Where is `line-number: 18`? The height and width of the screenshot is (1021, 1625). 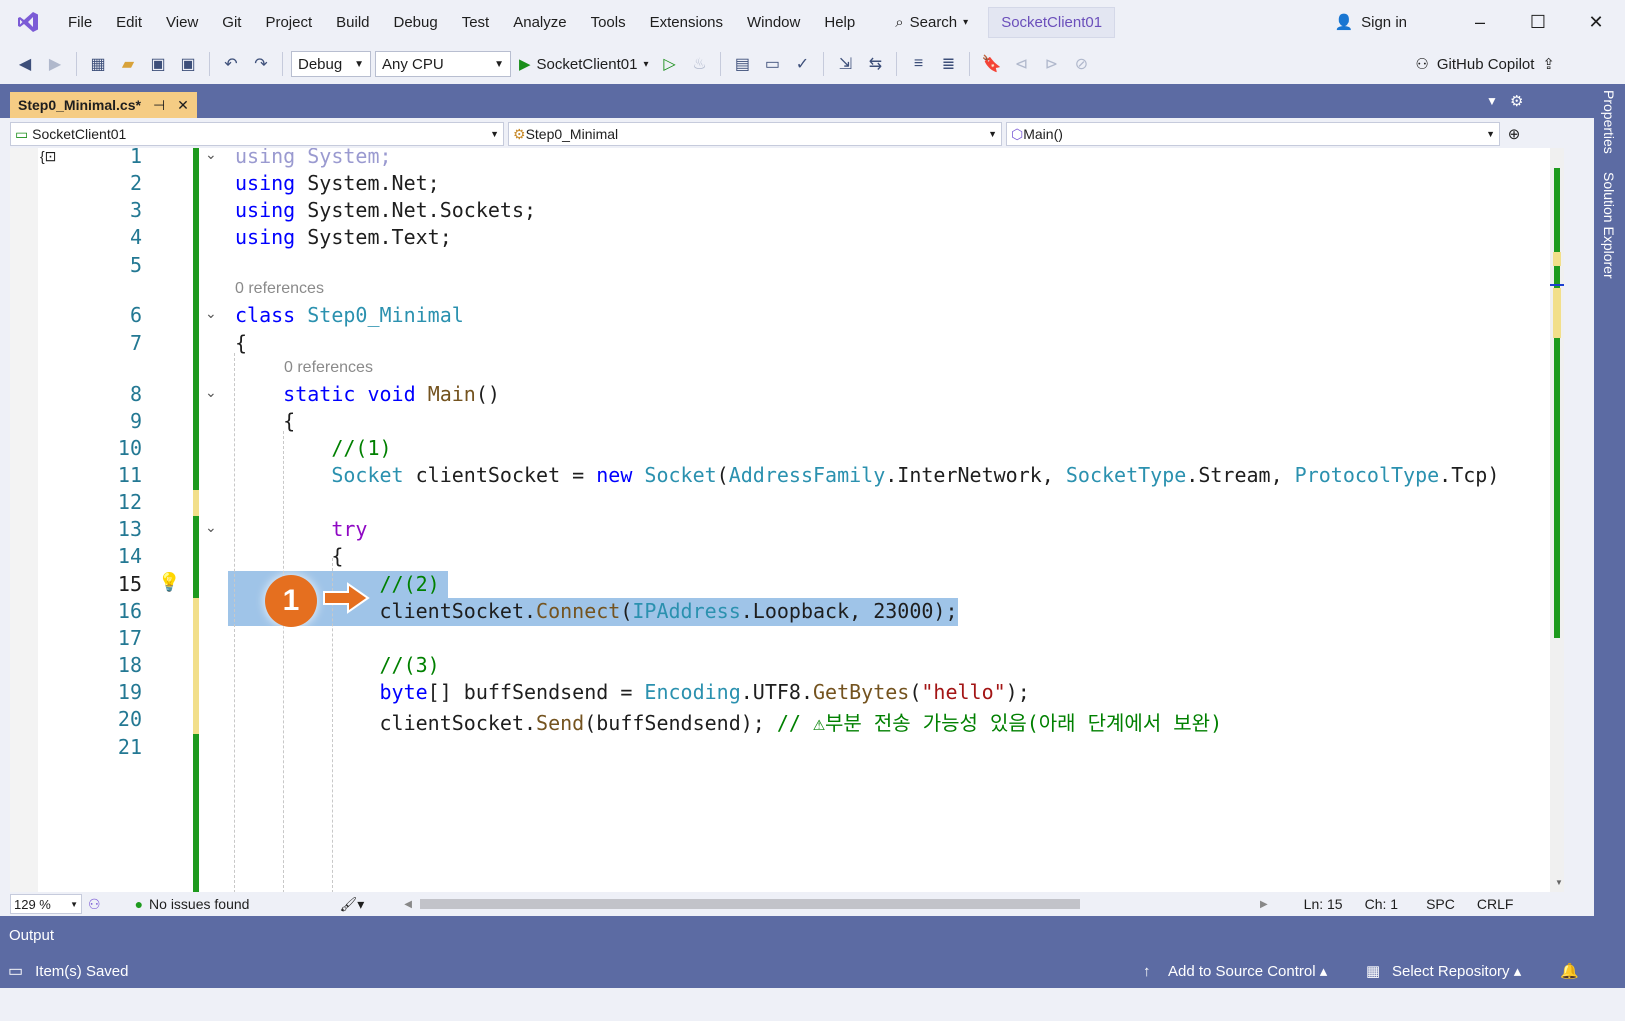 line-number: 18 is located at coordinates (129, 665).